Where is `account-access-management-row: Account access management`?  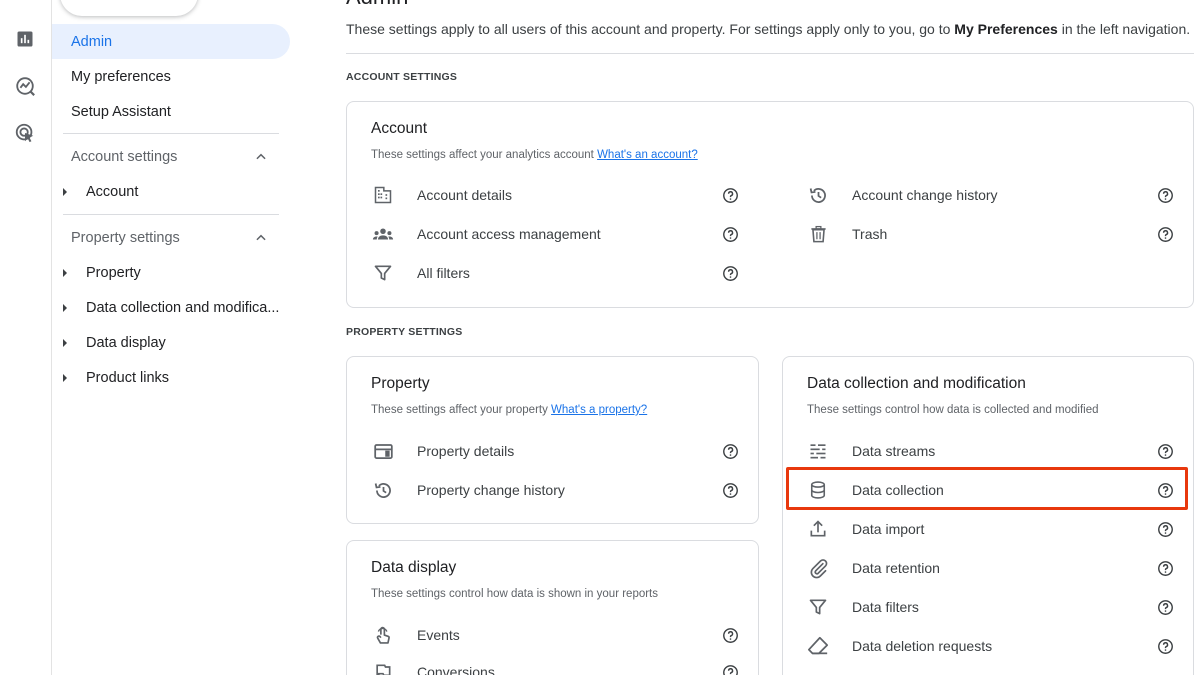 account-access-management-row: Account access management is located at coordinates (555, 234).